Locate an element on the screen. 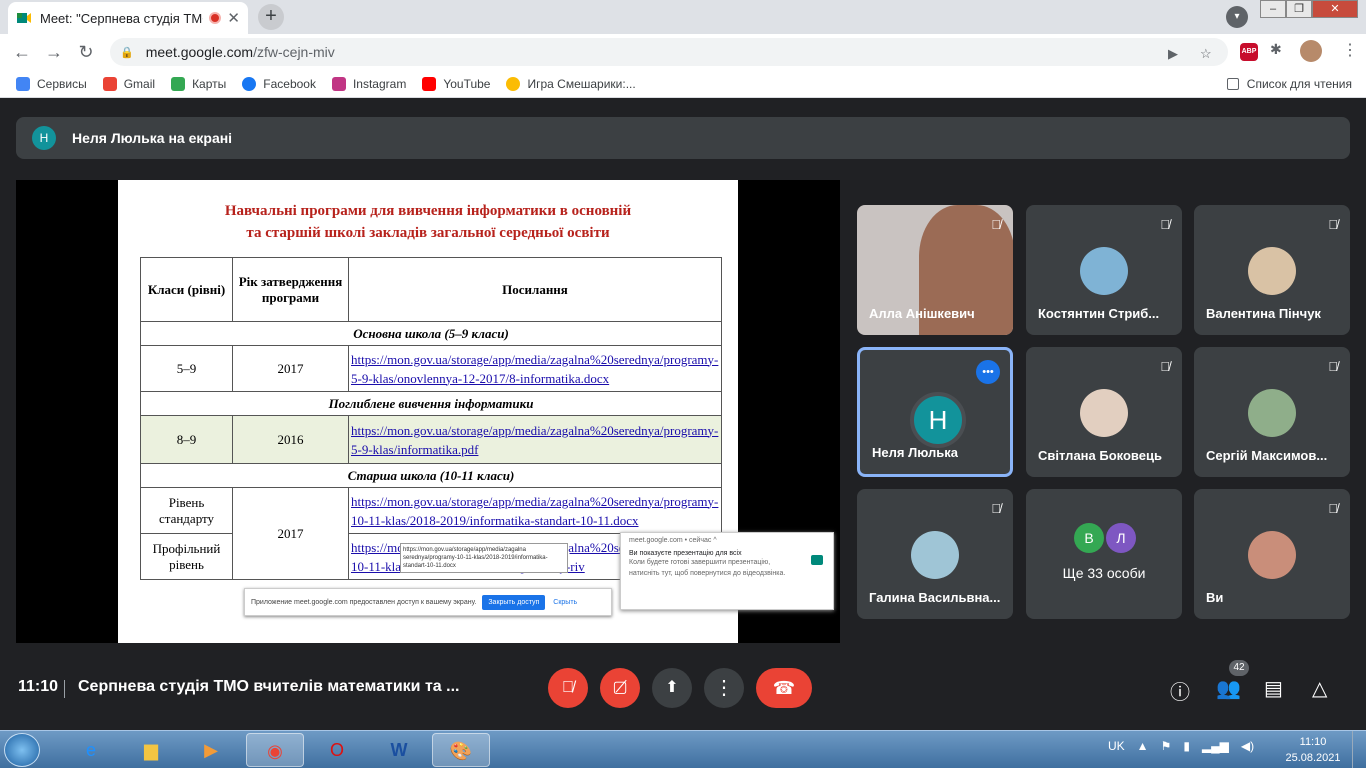 Image resolution: width=1366 pixels, height=768 pixels. participant-tile: 🎙̸ Валентина Пінчук is located at coordinates (1272, 270).